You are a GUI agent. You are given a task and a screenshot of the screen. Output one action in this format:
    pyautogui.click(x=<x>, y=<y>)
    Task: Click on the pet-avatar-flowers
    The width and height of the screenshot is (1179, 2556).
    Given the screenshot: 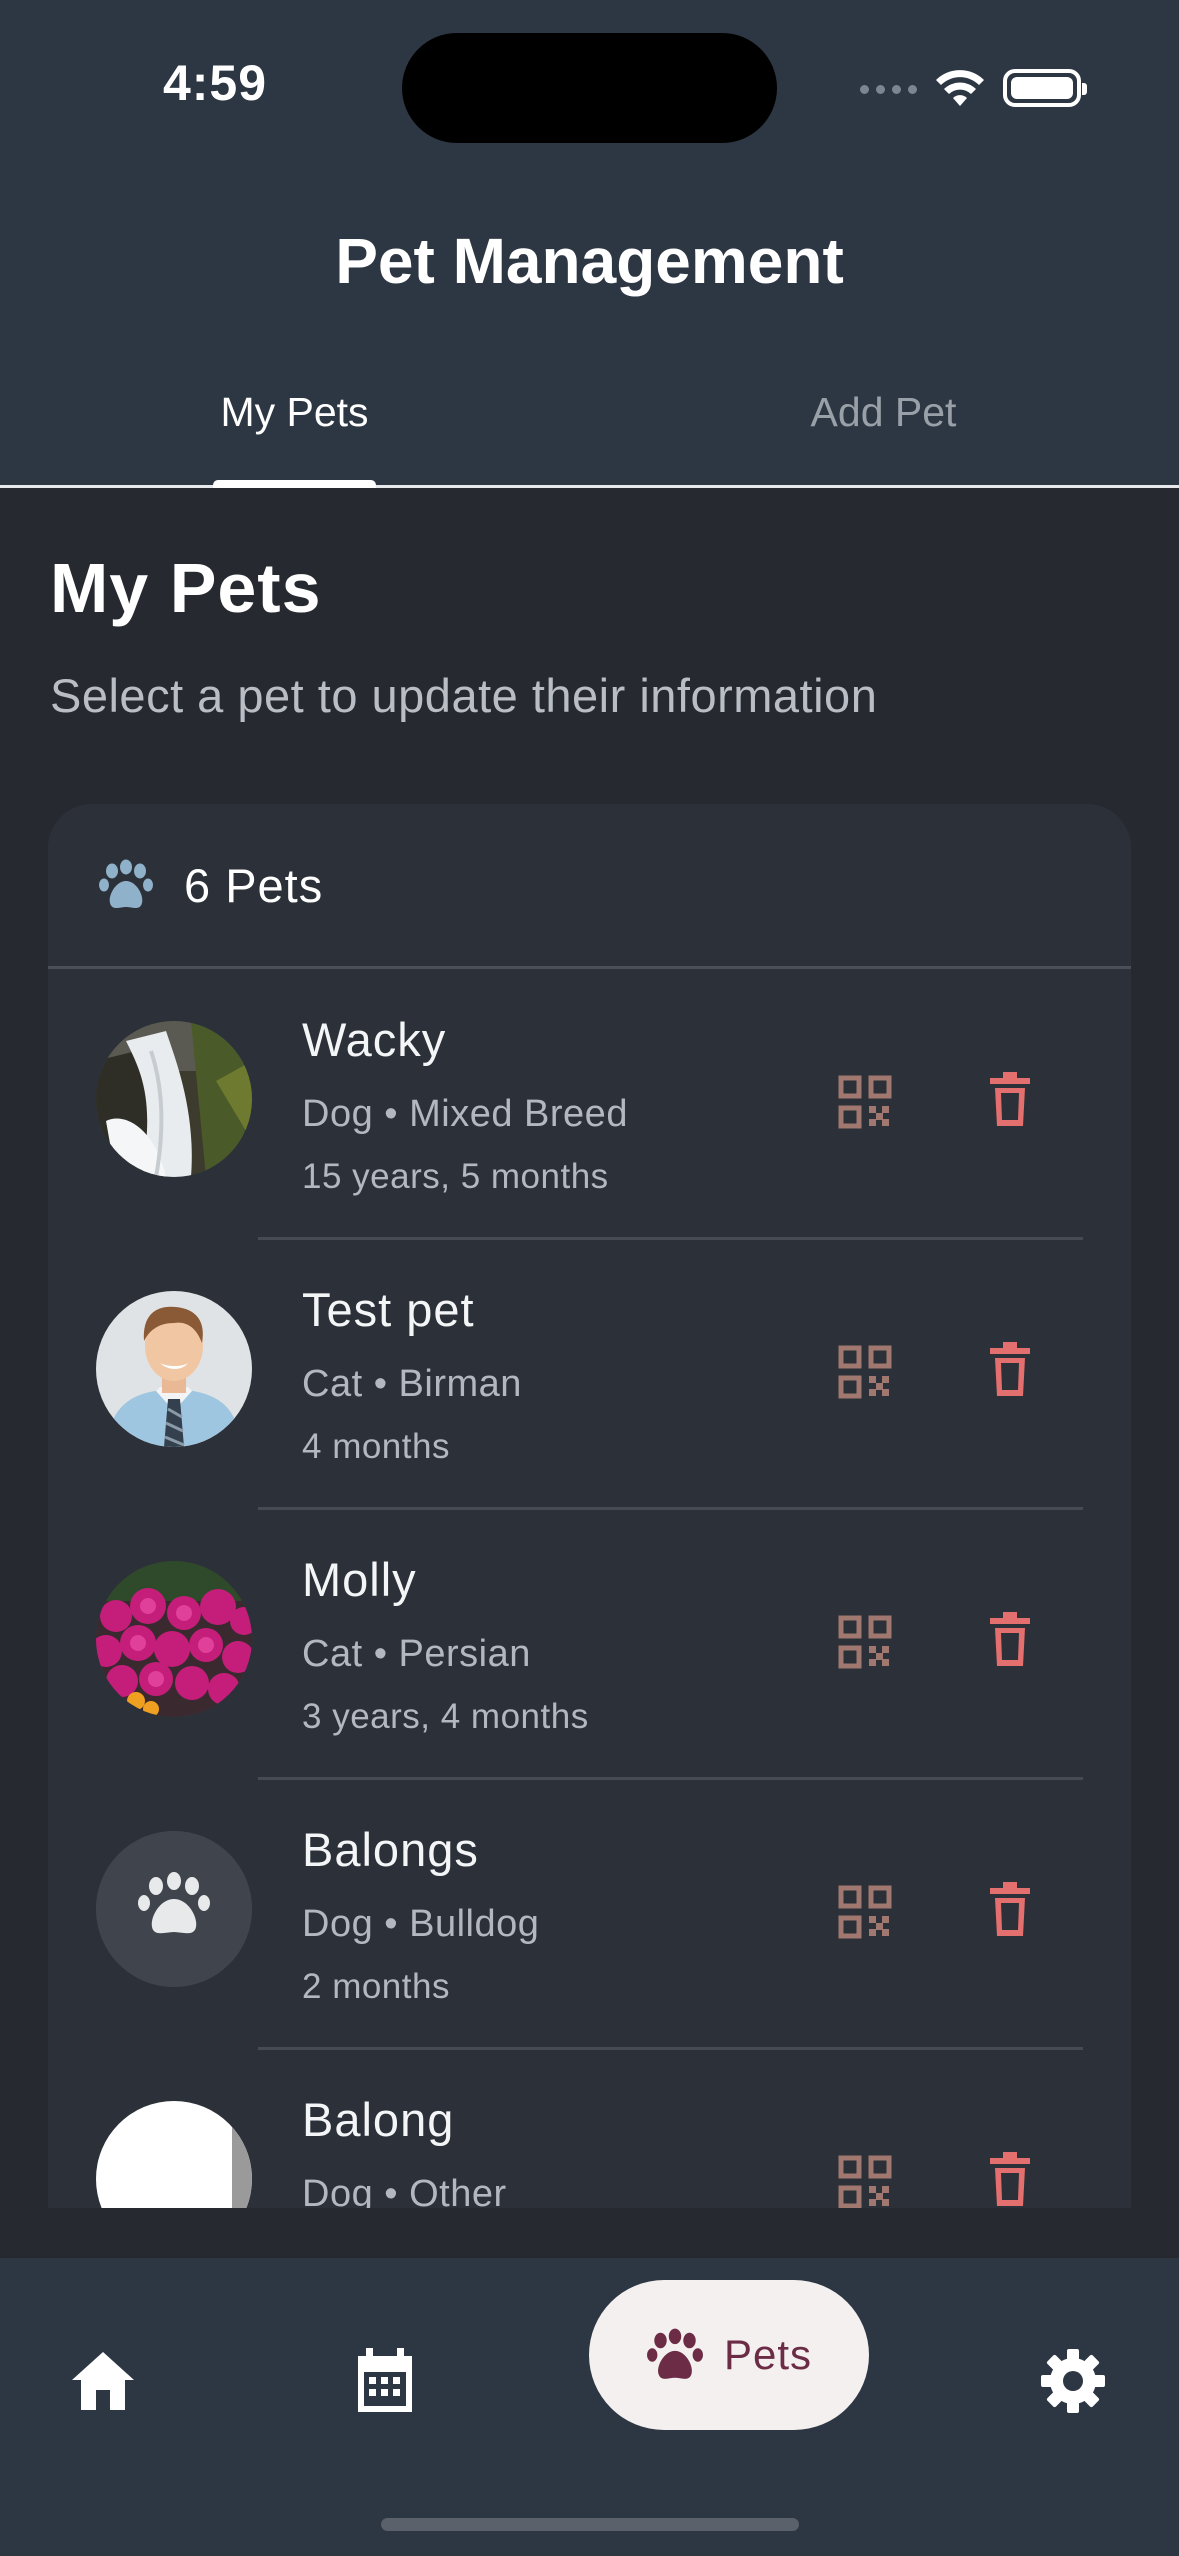 What is the action you would take?
    pyautogui.click(x=174, y=1639)
    